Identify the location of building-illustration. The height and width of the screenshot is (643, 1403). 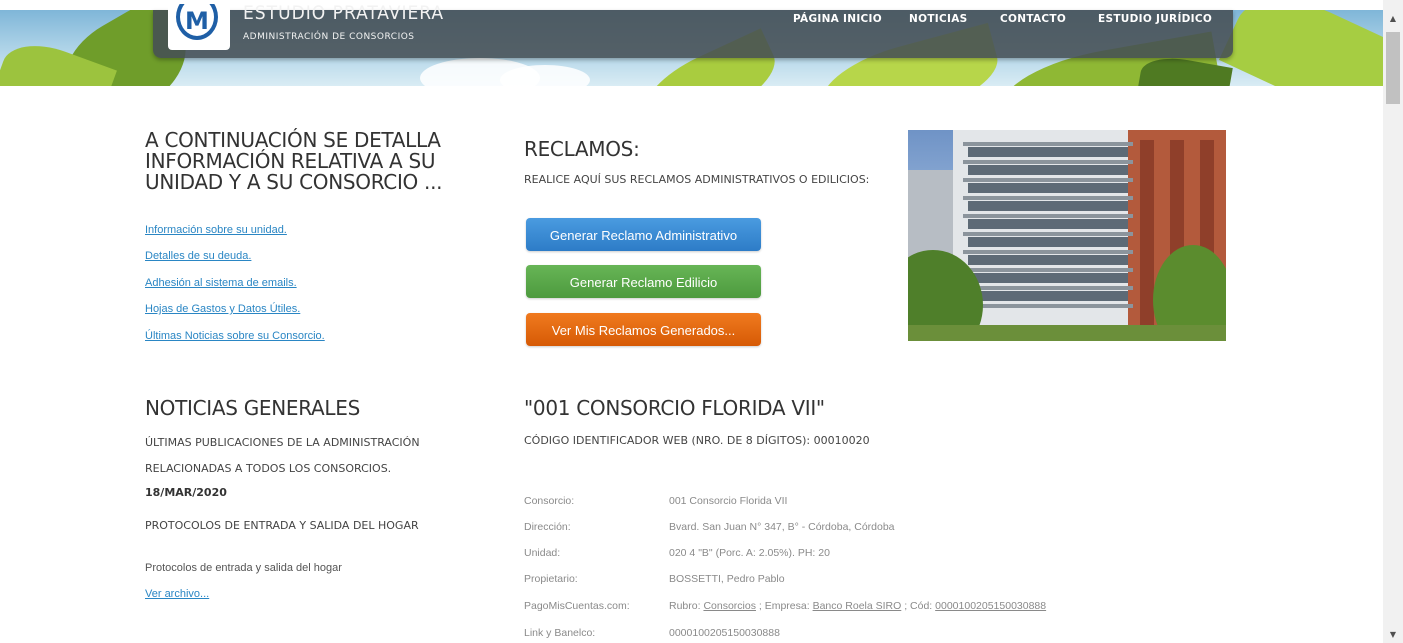
(1067, 235).